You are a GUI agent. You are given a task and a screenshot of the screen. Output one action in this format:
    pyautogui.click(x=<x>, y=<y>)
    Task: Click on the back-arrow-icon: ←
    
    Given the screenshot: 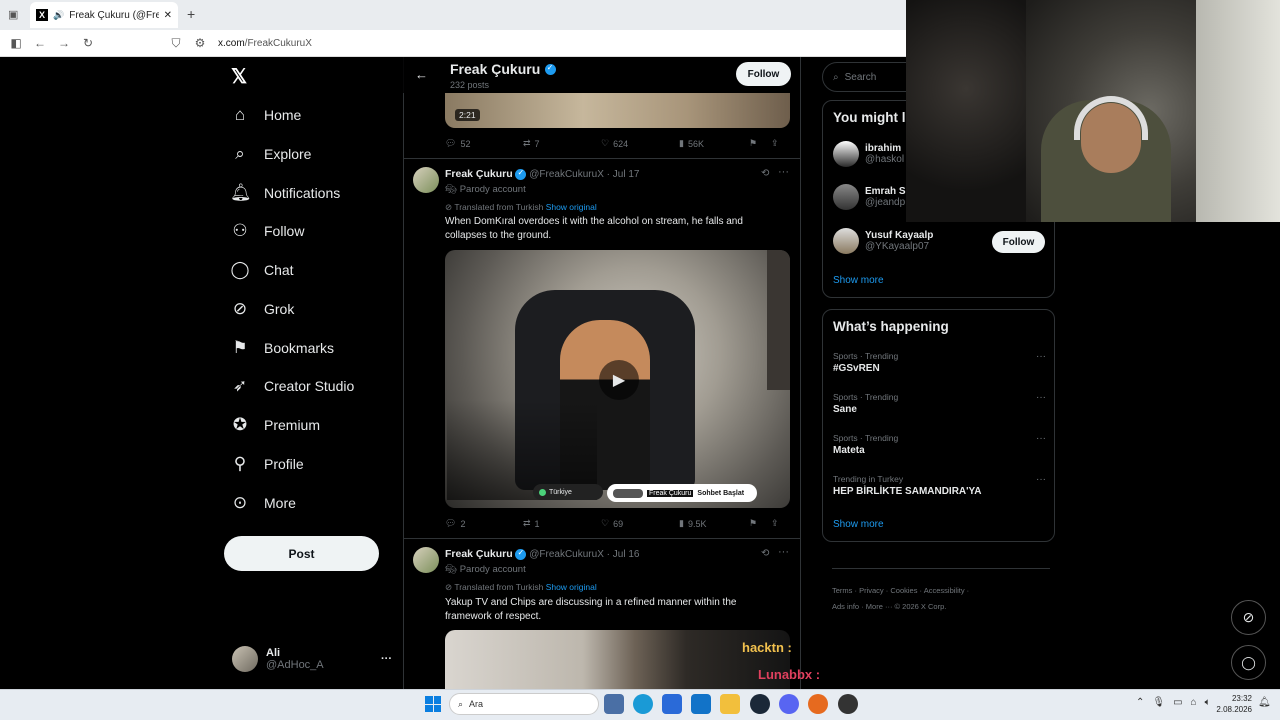 What is the action you would take?
    pyautogui.click(x=421, y=74)
    